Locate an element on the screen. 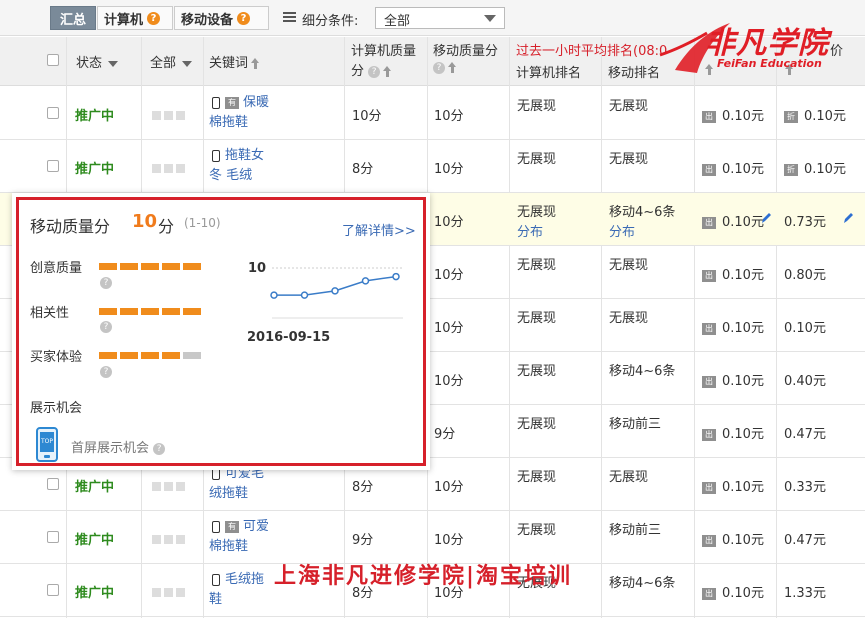 This screenshot has height=618, width=865. select-all-checkbox is located at coordinates (53, 60).